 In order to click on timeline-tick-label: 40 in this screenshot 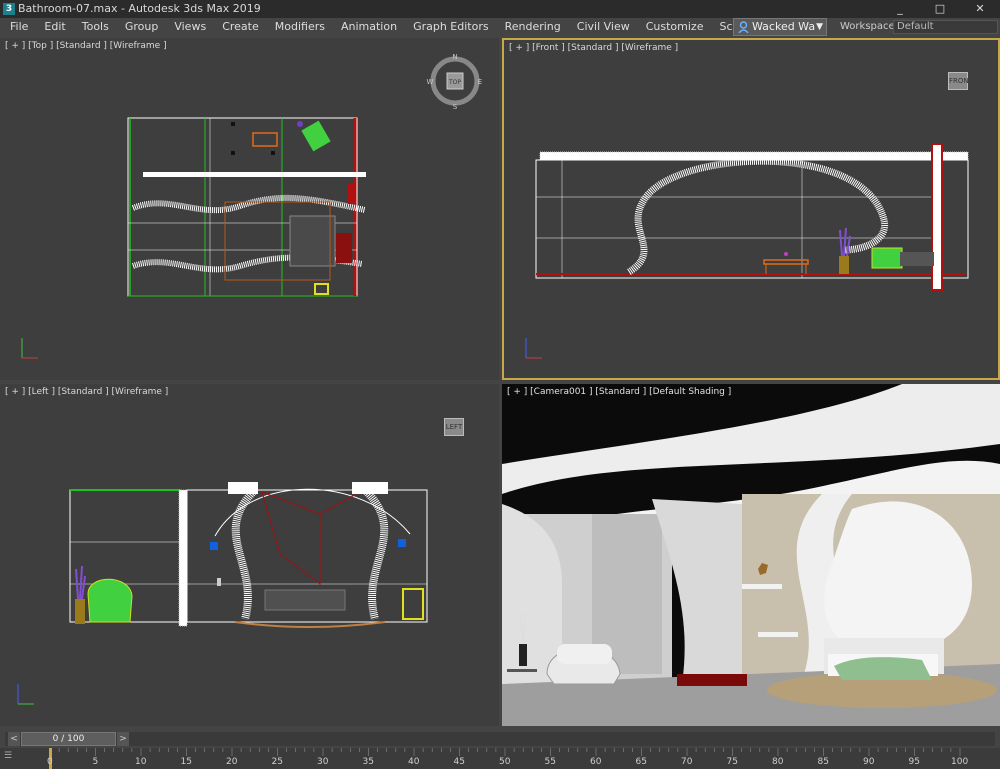, I will do `click(414, 762)`.